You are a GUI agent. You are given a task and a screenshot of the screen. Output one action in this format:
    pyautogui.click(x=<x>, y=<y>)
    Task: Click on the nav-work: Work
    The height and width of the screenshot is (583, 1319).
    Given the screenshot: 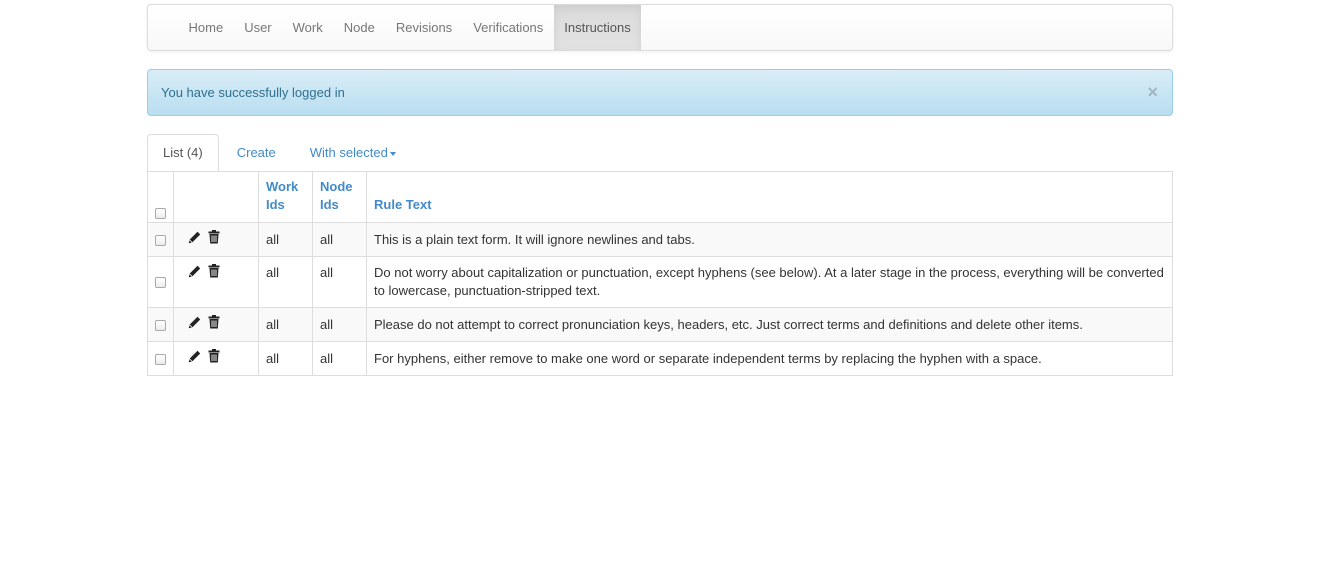 What is the action you would take?
    pyautogui.click(x=307, y=27)
    